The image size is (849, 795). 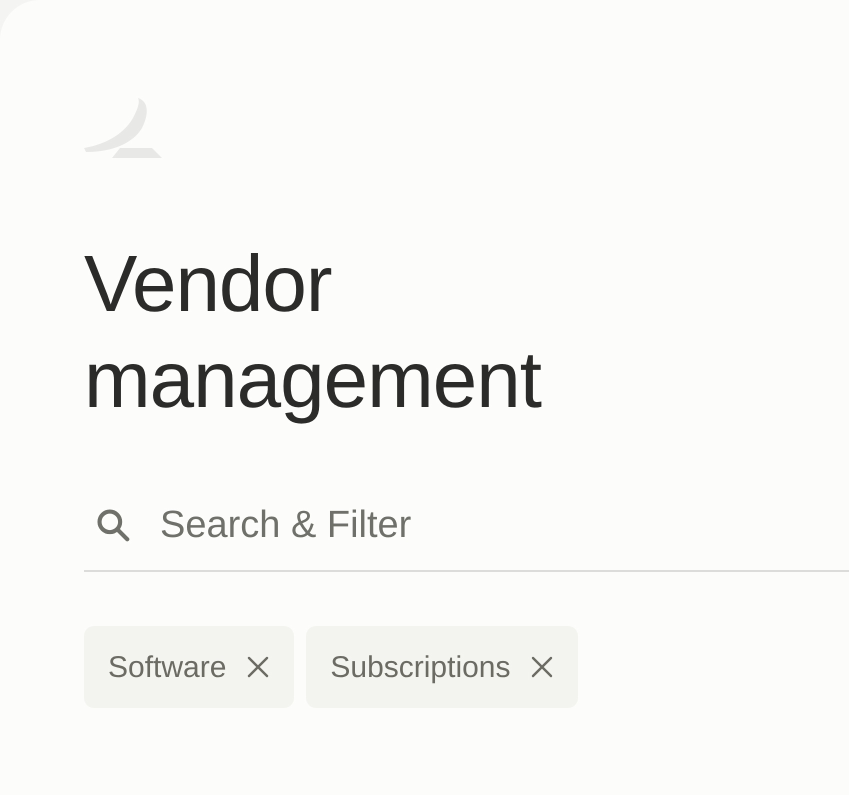 I want to click on filter-chip-label: Subscriptions, so click(x=420, y=668).